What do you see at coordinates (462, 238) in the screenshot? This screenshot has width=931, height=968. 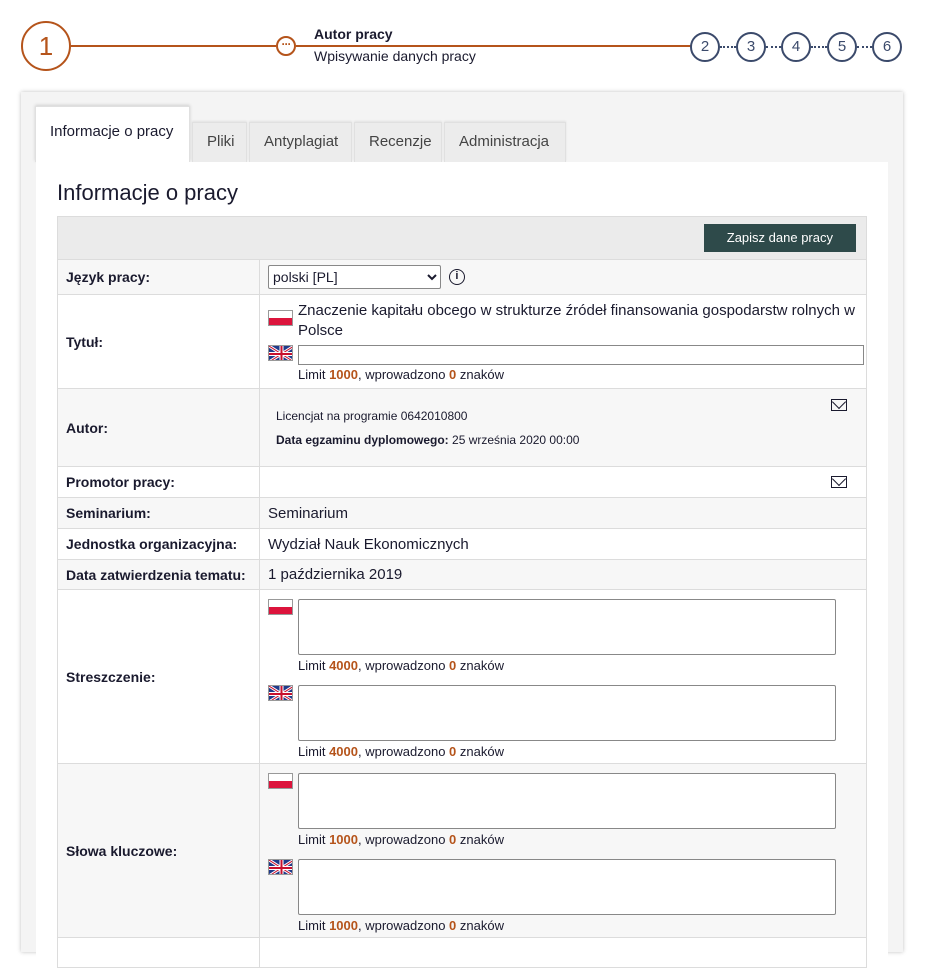 I see `form-header: Zapisz dane pracy` at bounding box center [462, 238].